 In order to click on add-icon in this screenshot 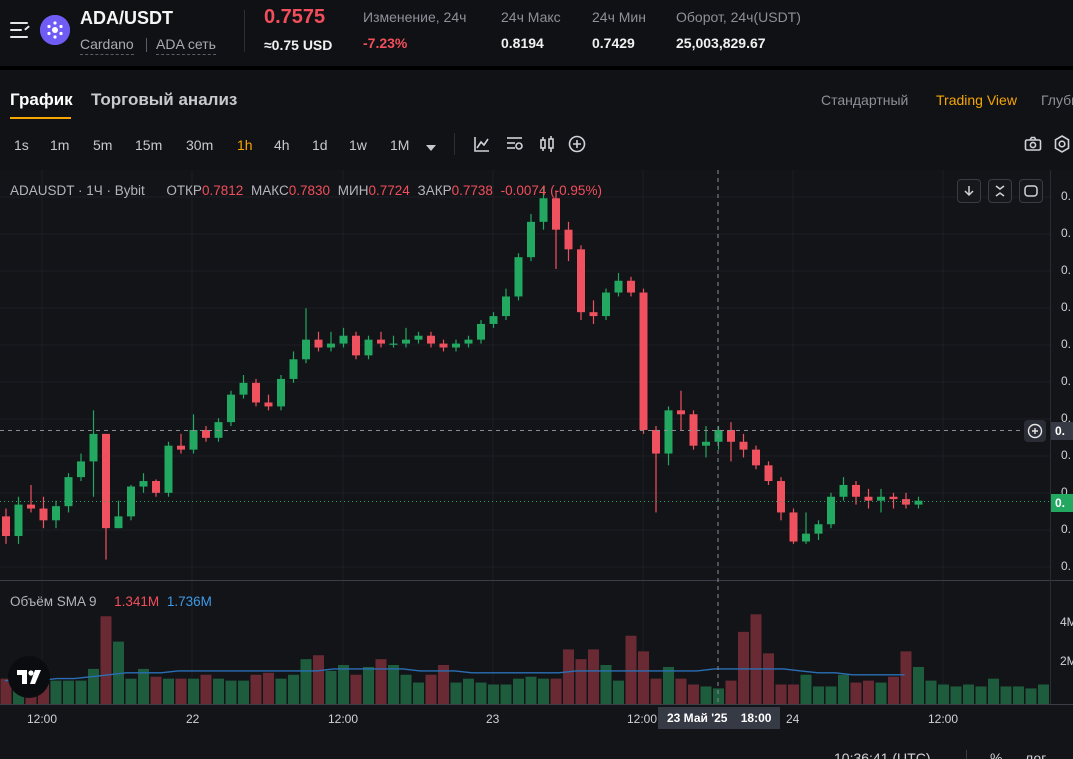, I will do `click(577, 146)`.